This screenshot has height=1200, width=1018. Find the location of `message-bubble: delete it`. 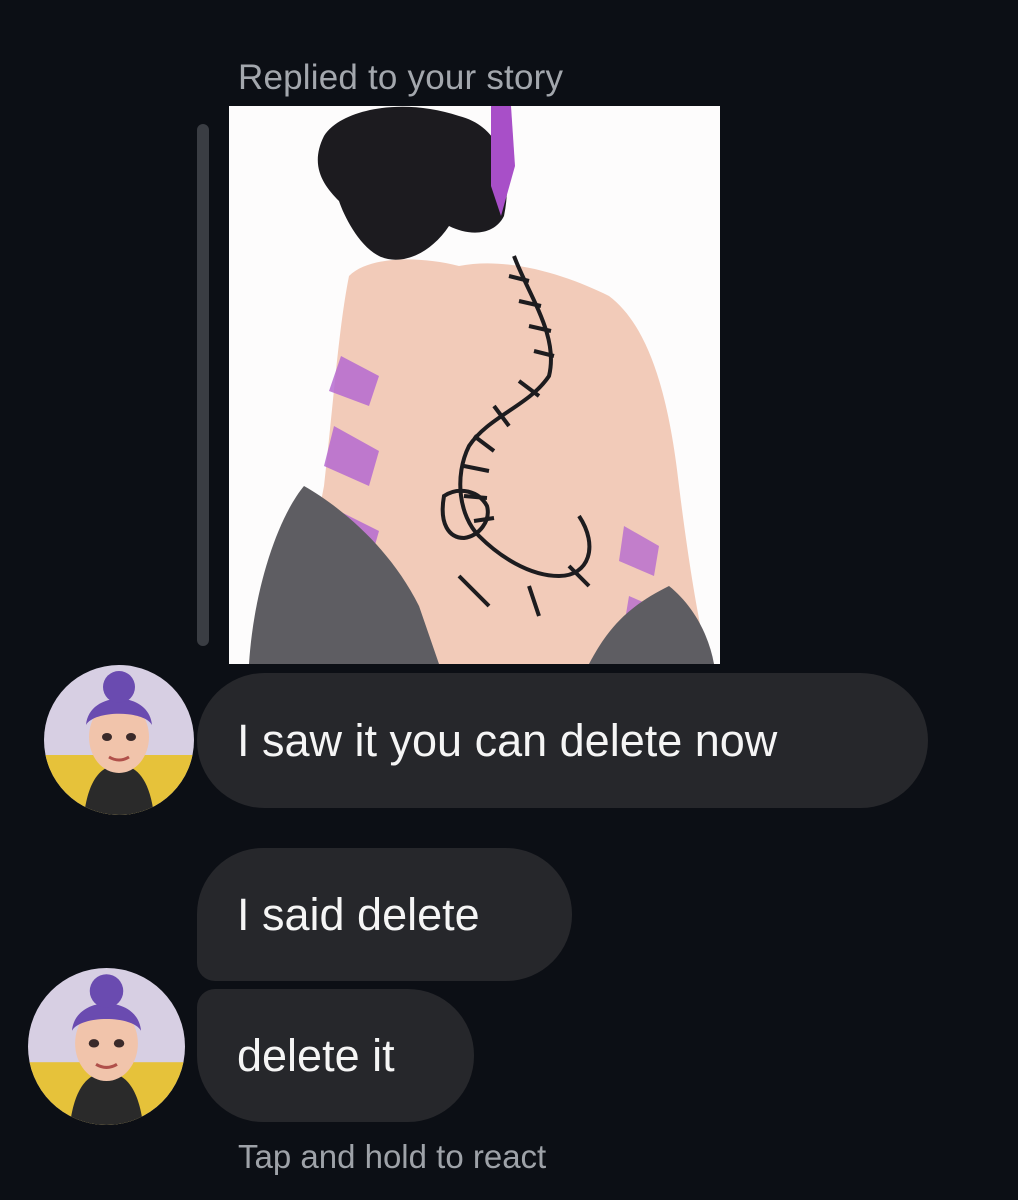

message-bubble: delete it is located at coordinates (335, 1055).